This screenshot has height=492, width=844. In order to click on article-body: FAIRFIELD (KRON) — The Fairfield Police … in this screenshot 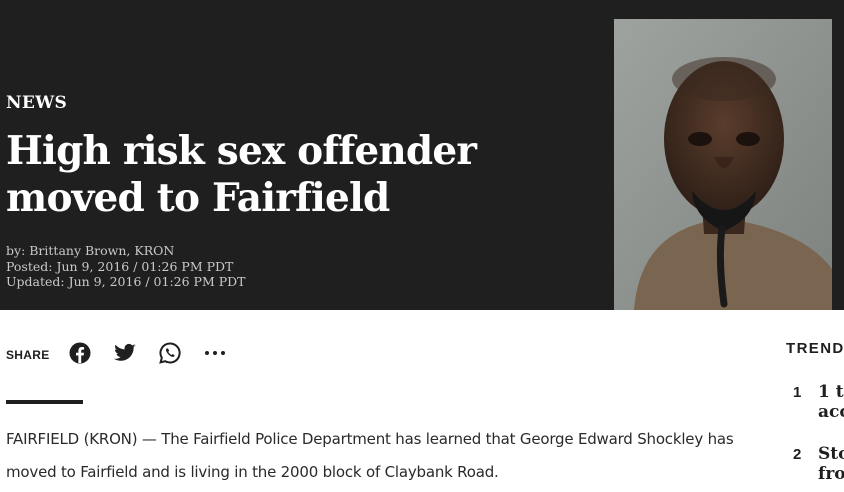, I will do `click(370, 455)`.